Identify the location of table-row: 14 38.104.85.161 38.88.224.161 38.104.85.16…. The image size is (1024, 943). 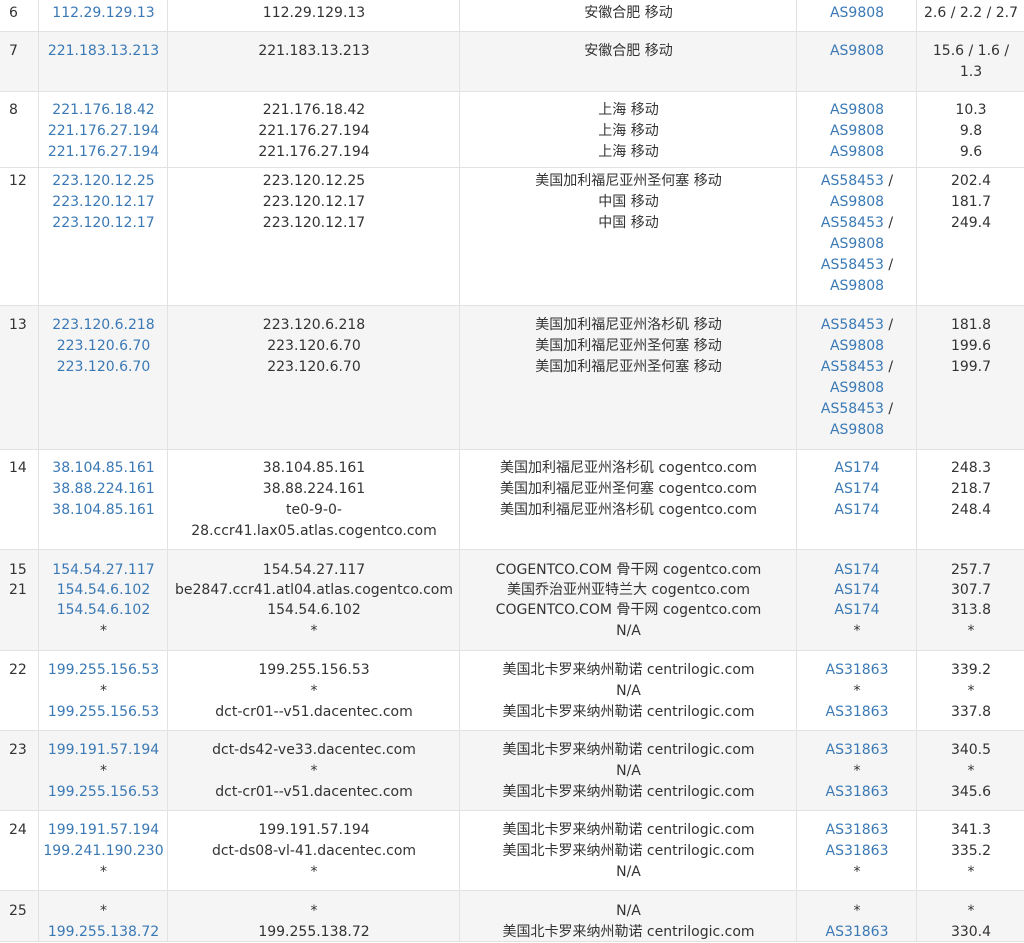
(512, 500).